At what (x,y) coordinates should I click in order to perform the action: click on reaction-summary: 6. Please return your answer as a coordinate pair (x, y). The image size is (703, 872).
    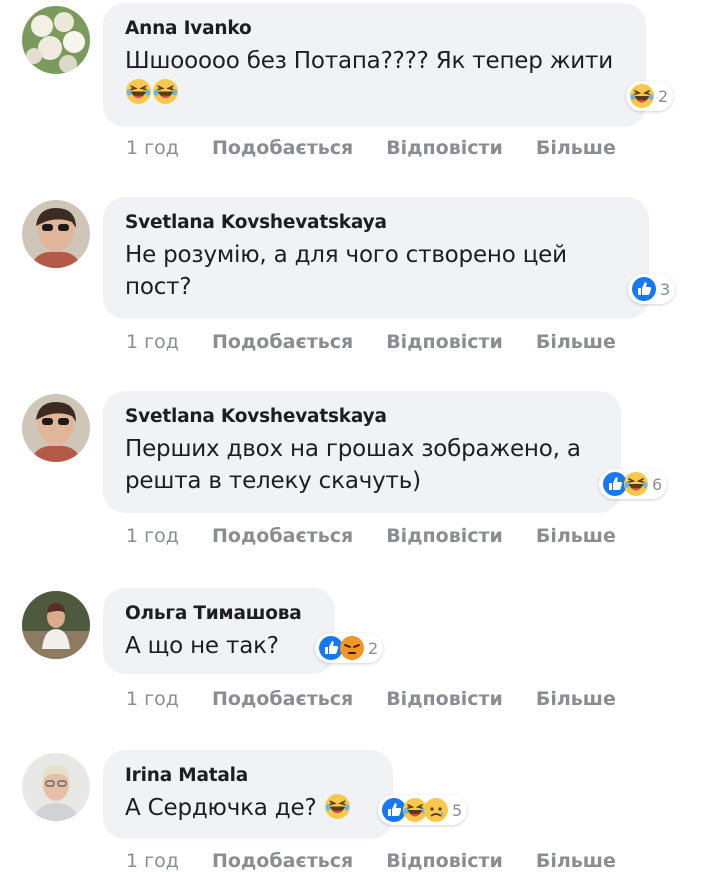
    Looking at the image, I should click on (633, 484).